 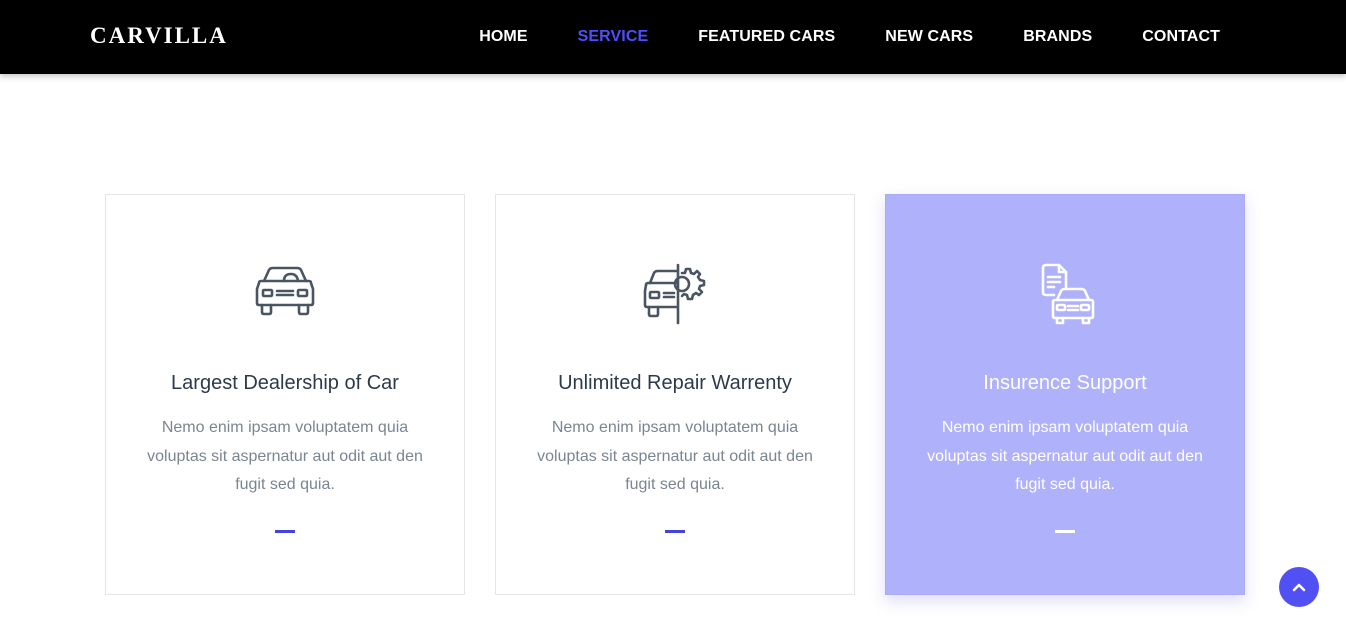 I want to click on service-title: Largest Dealership of Car, so click(x=285, y=383).